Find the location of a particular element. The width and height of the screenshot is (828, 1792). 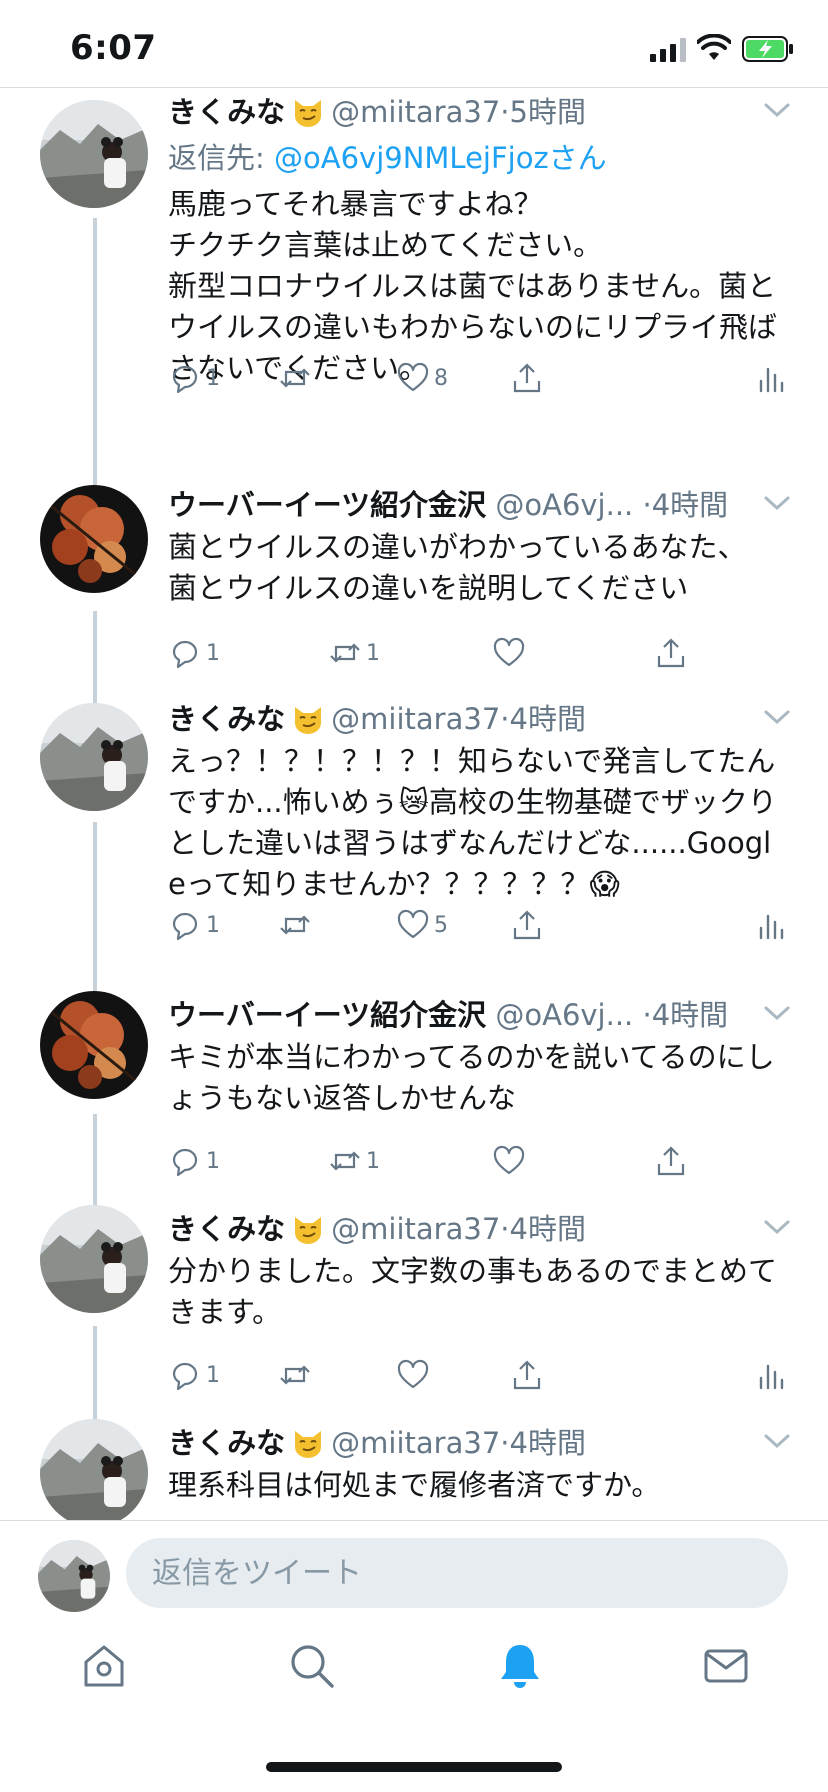

like-button: 5 is located at coordinates (422, 925).